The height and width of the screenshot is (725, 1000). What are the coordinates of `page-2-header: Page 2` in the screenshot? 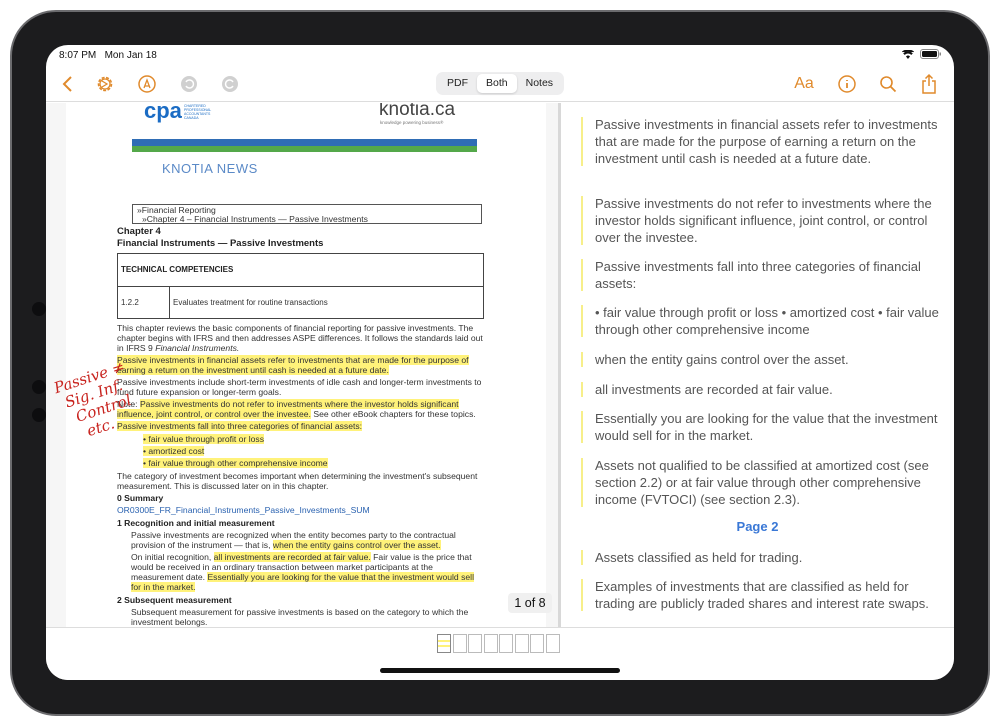 It's located at (757, 526).